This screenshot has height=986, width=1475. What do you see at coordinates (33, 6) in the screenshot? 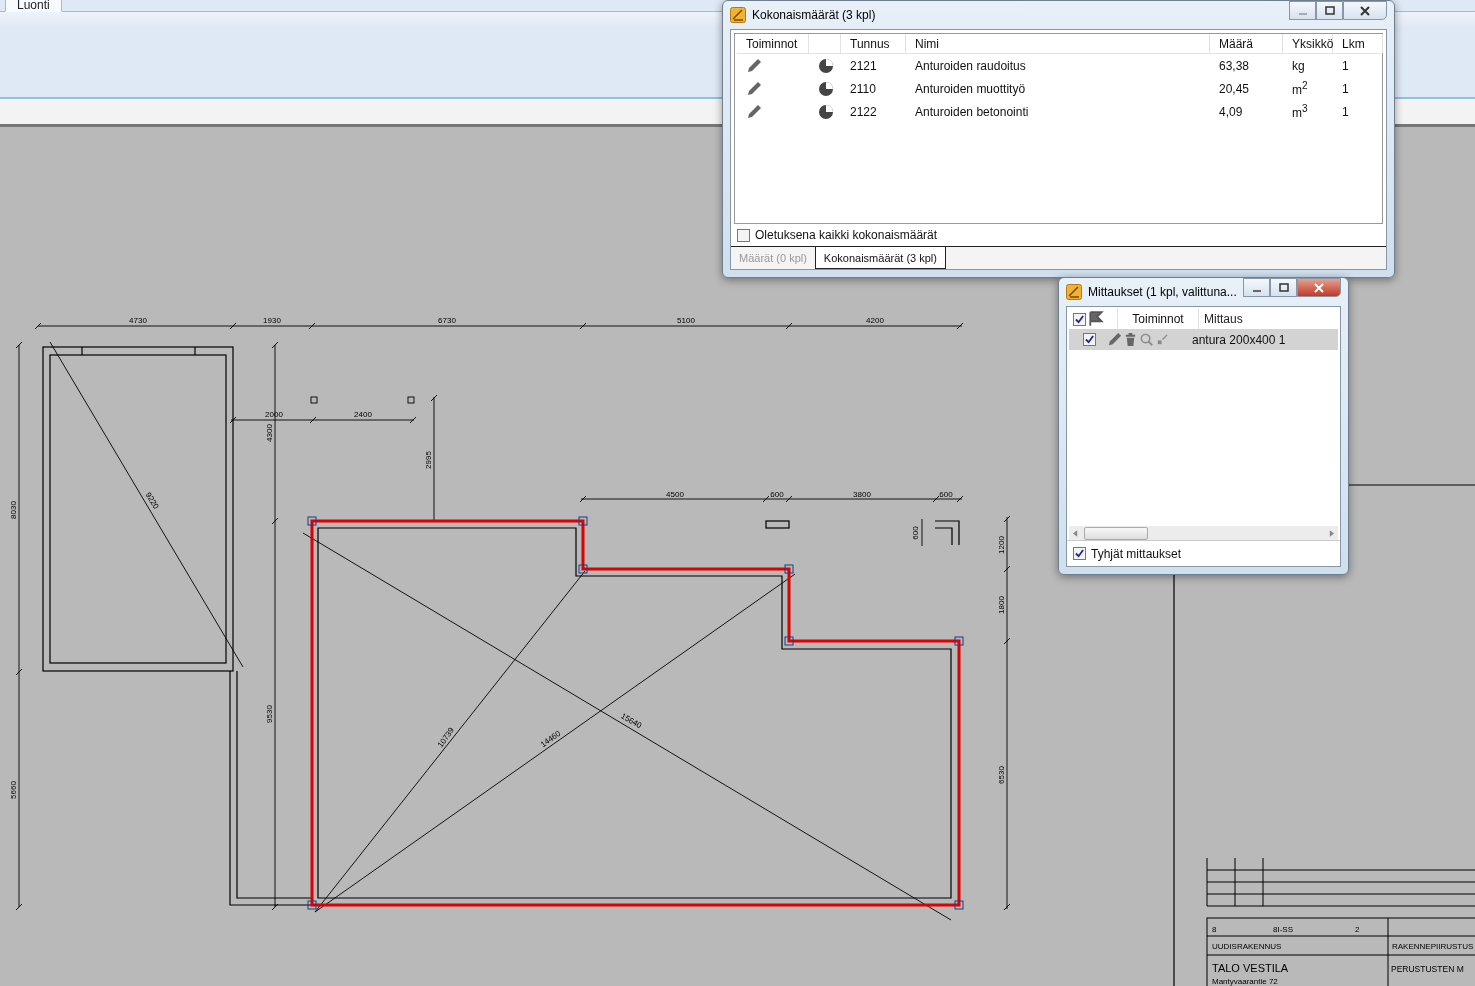
I see `ribbon-tab: Luonti` at bounding box center [33, 6].